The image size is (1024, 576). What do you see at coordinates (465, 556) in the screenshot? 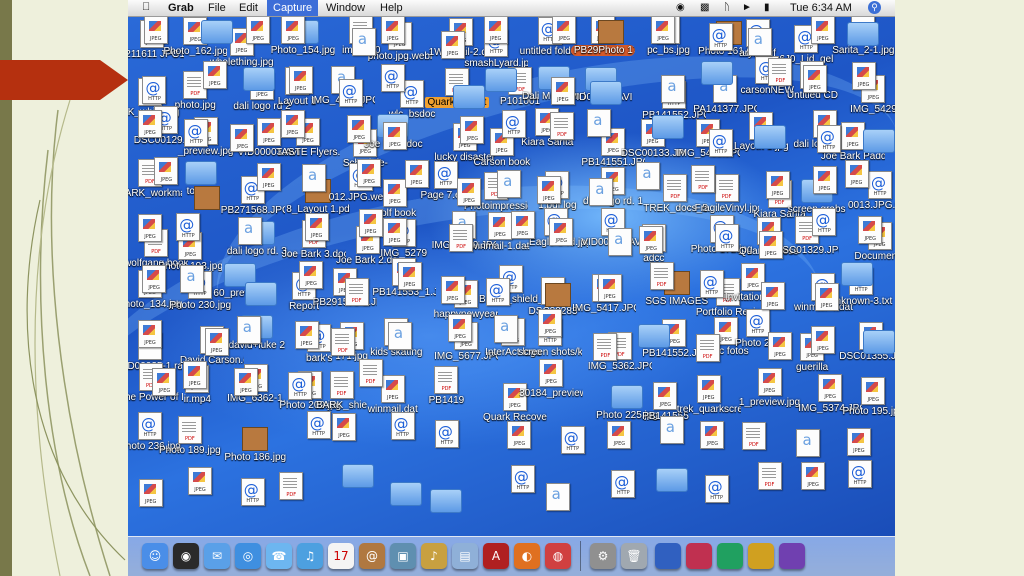
I see `dock-preview-icon: ▤` at bounding box center [465, 556].